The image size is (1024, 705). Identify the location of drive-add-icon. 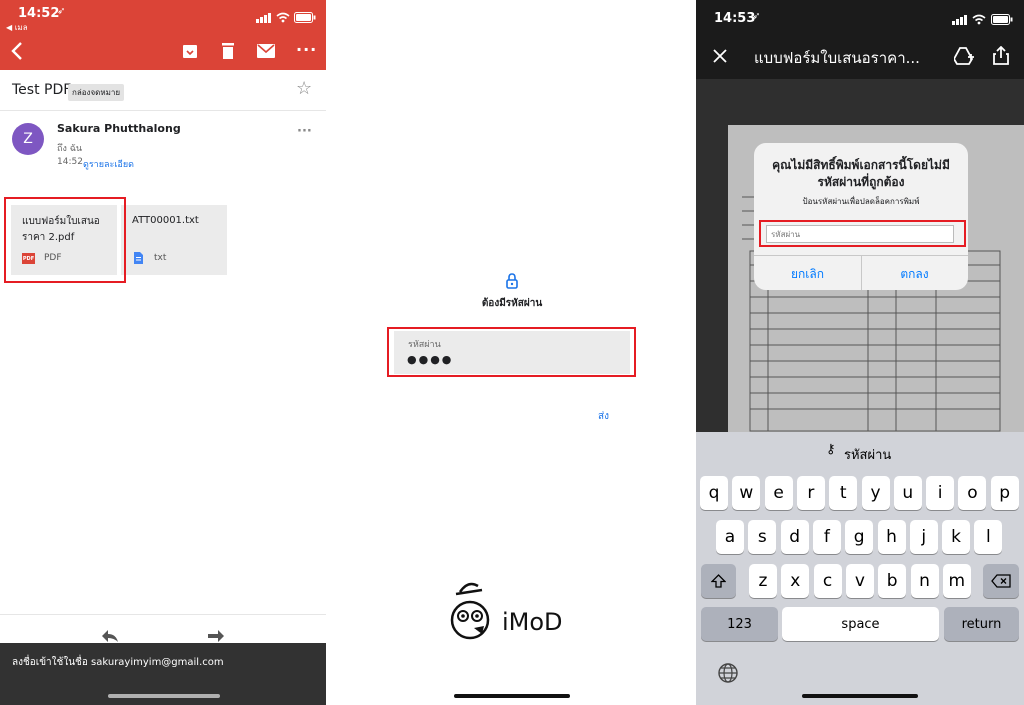
(964, 56).